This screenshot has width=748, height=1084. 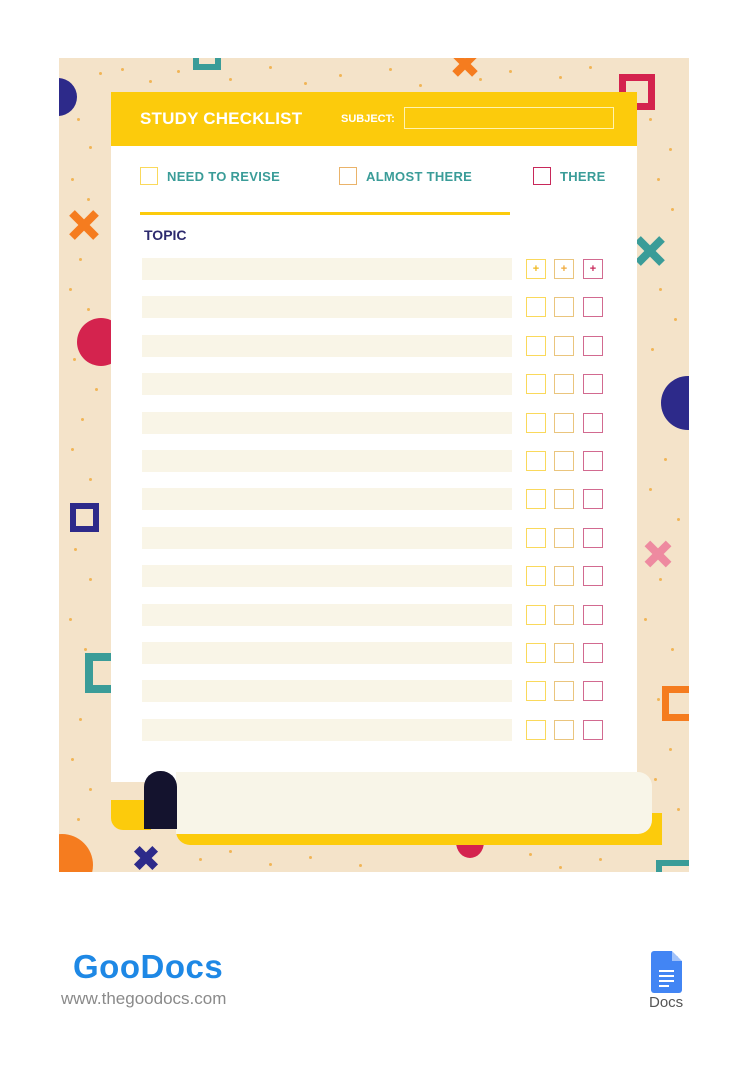 What do you see at coordinates (666, 1002) in the screenshot?
I see `docs-label: Docs` at bounding box center [666, 1002].